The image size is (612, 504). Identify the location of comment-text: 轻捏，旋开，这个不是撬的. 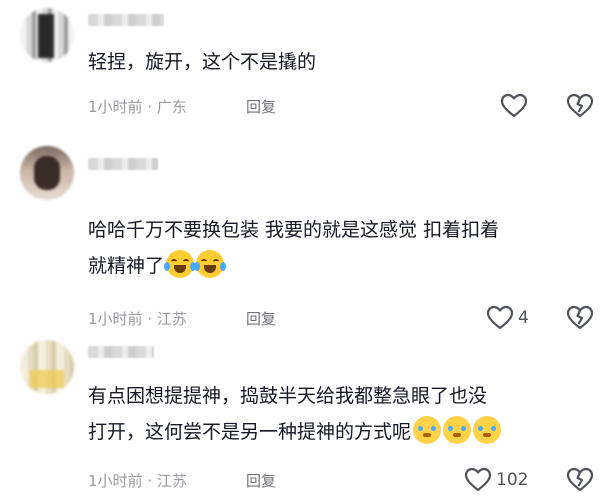
(202, 62).